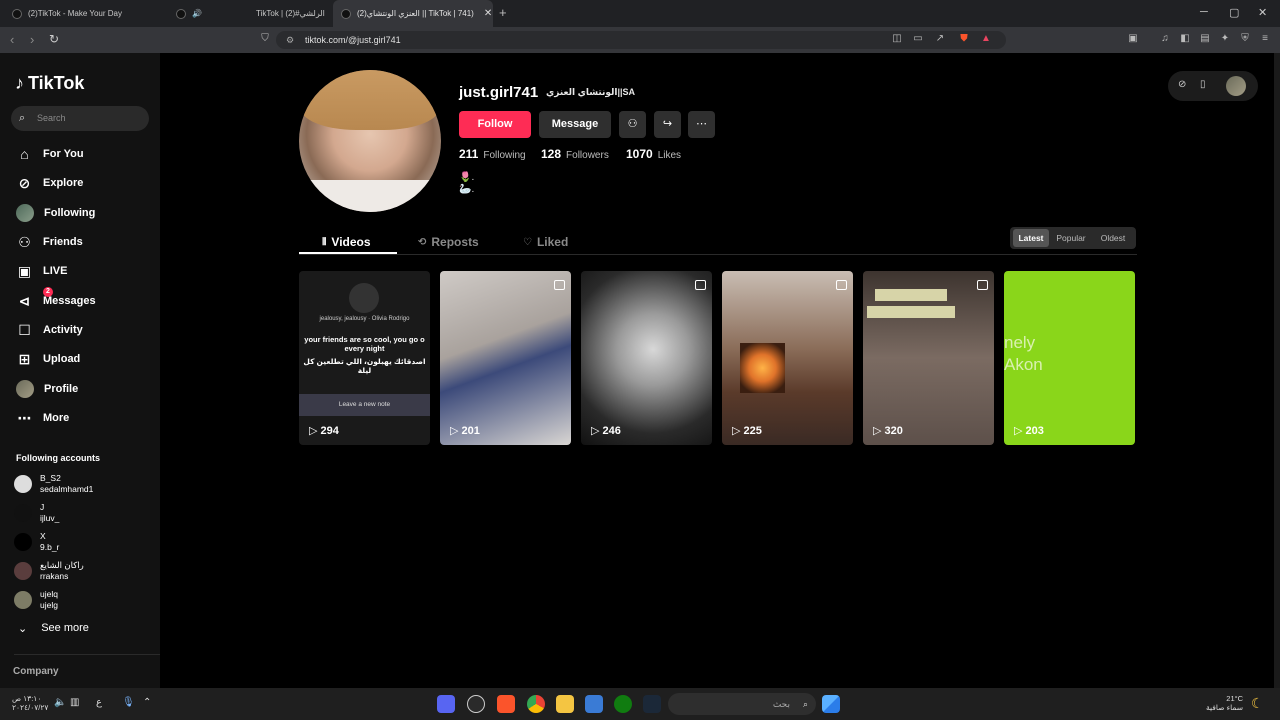  Describe the element at coordinates (1071, 238) in the screenshot. I see `sort-popular: Popular` at that location.